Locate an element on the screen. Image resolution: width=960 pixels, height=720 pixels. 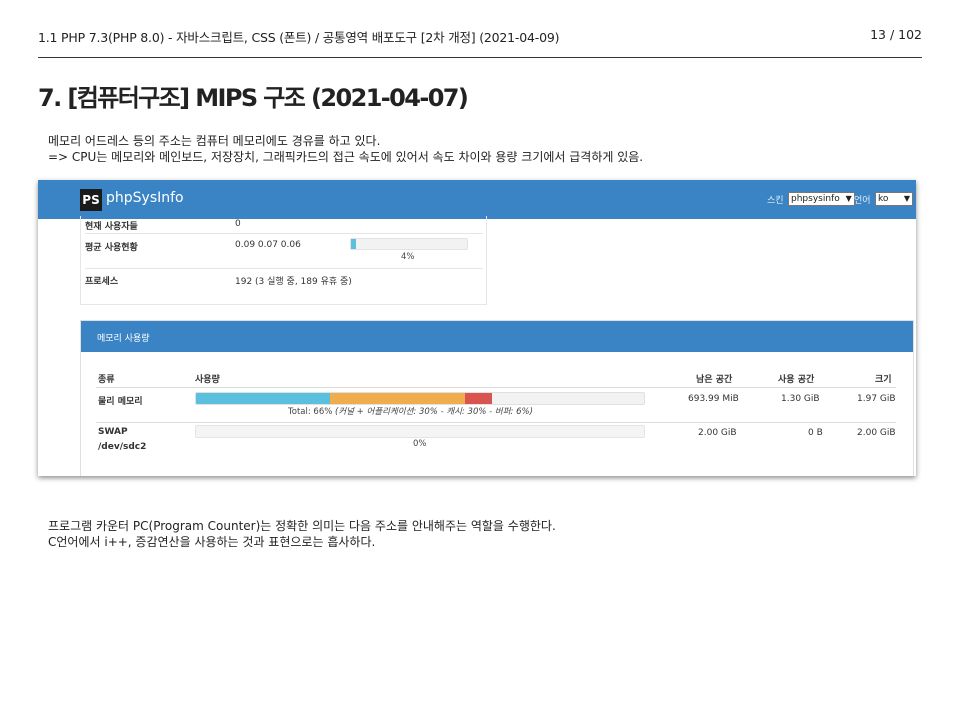
intro-line-1: 메모리 어드레스 등의 주소는 컴퓨터 메모리에도 경유를 하고 있다. is located at coordinates (214, 141).